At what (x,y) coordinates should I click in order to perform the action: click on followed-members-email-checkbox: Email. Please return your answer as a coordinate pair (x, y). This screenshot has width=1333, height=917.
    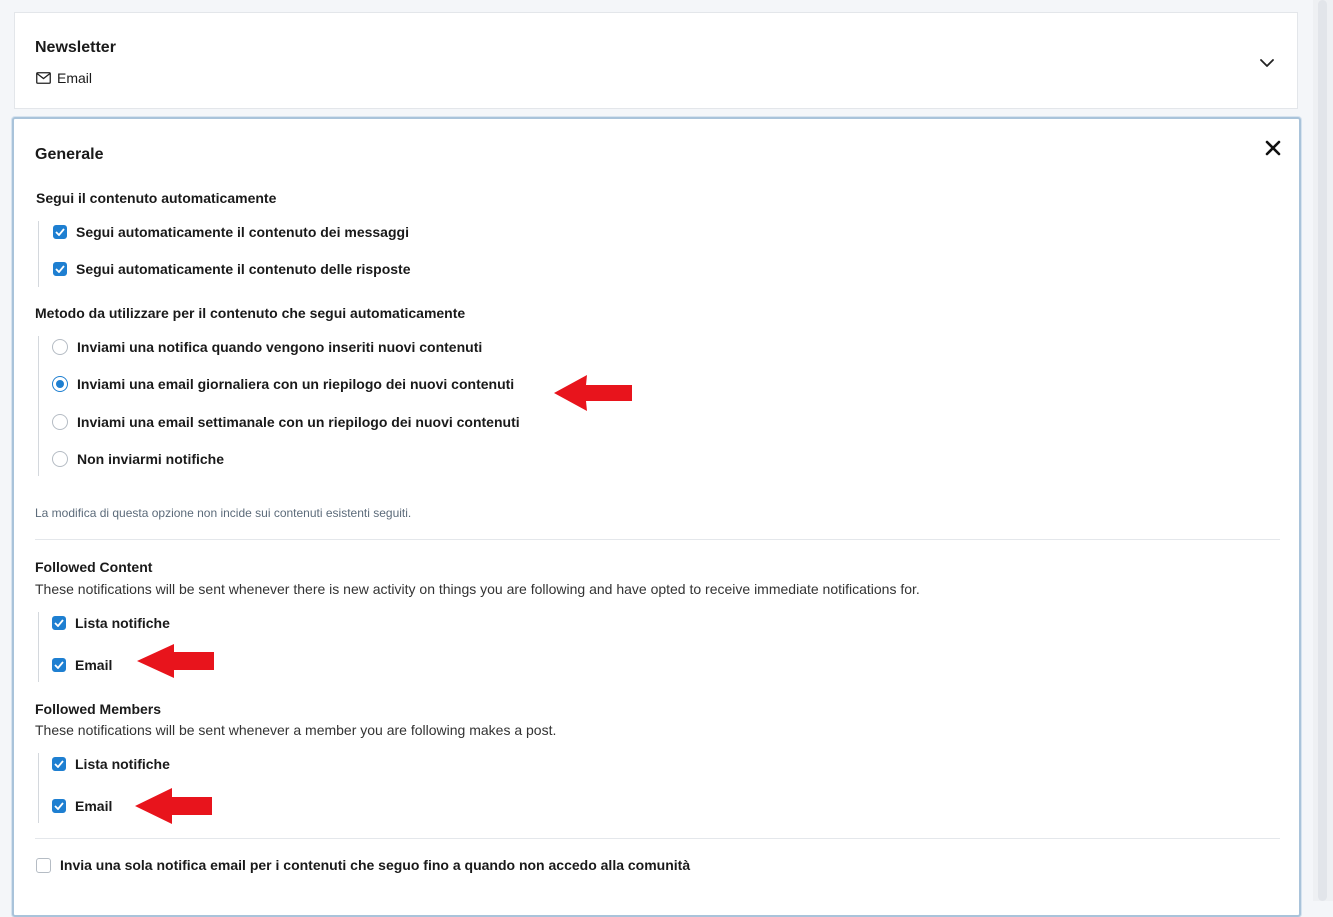
    Looking at the image, I should click on (82, 806).